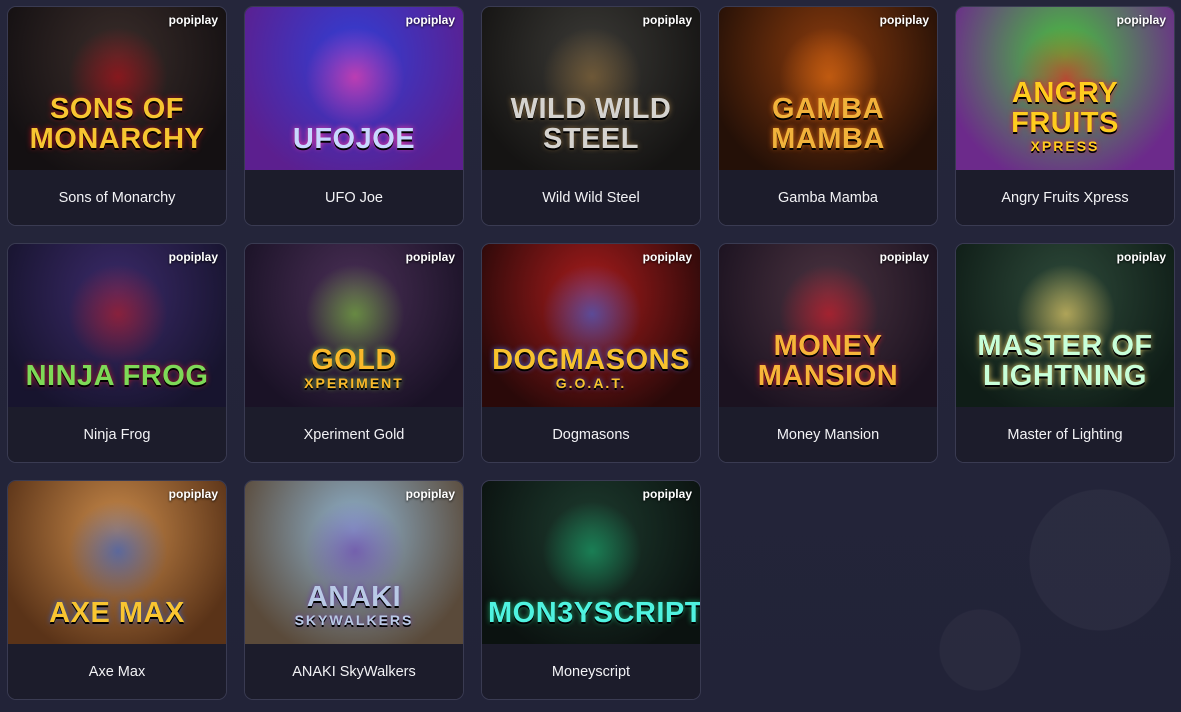 The width and height of the screenshot is (1181, 712). I want to click on game-logo-text: GAMBA MAMBA, so click(828, 124).